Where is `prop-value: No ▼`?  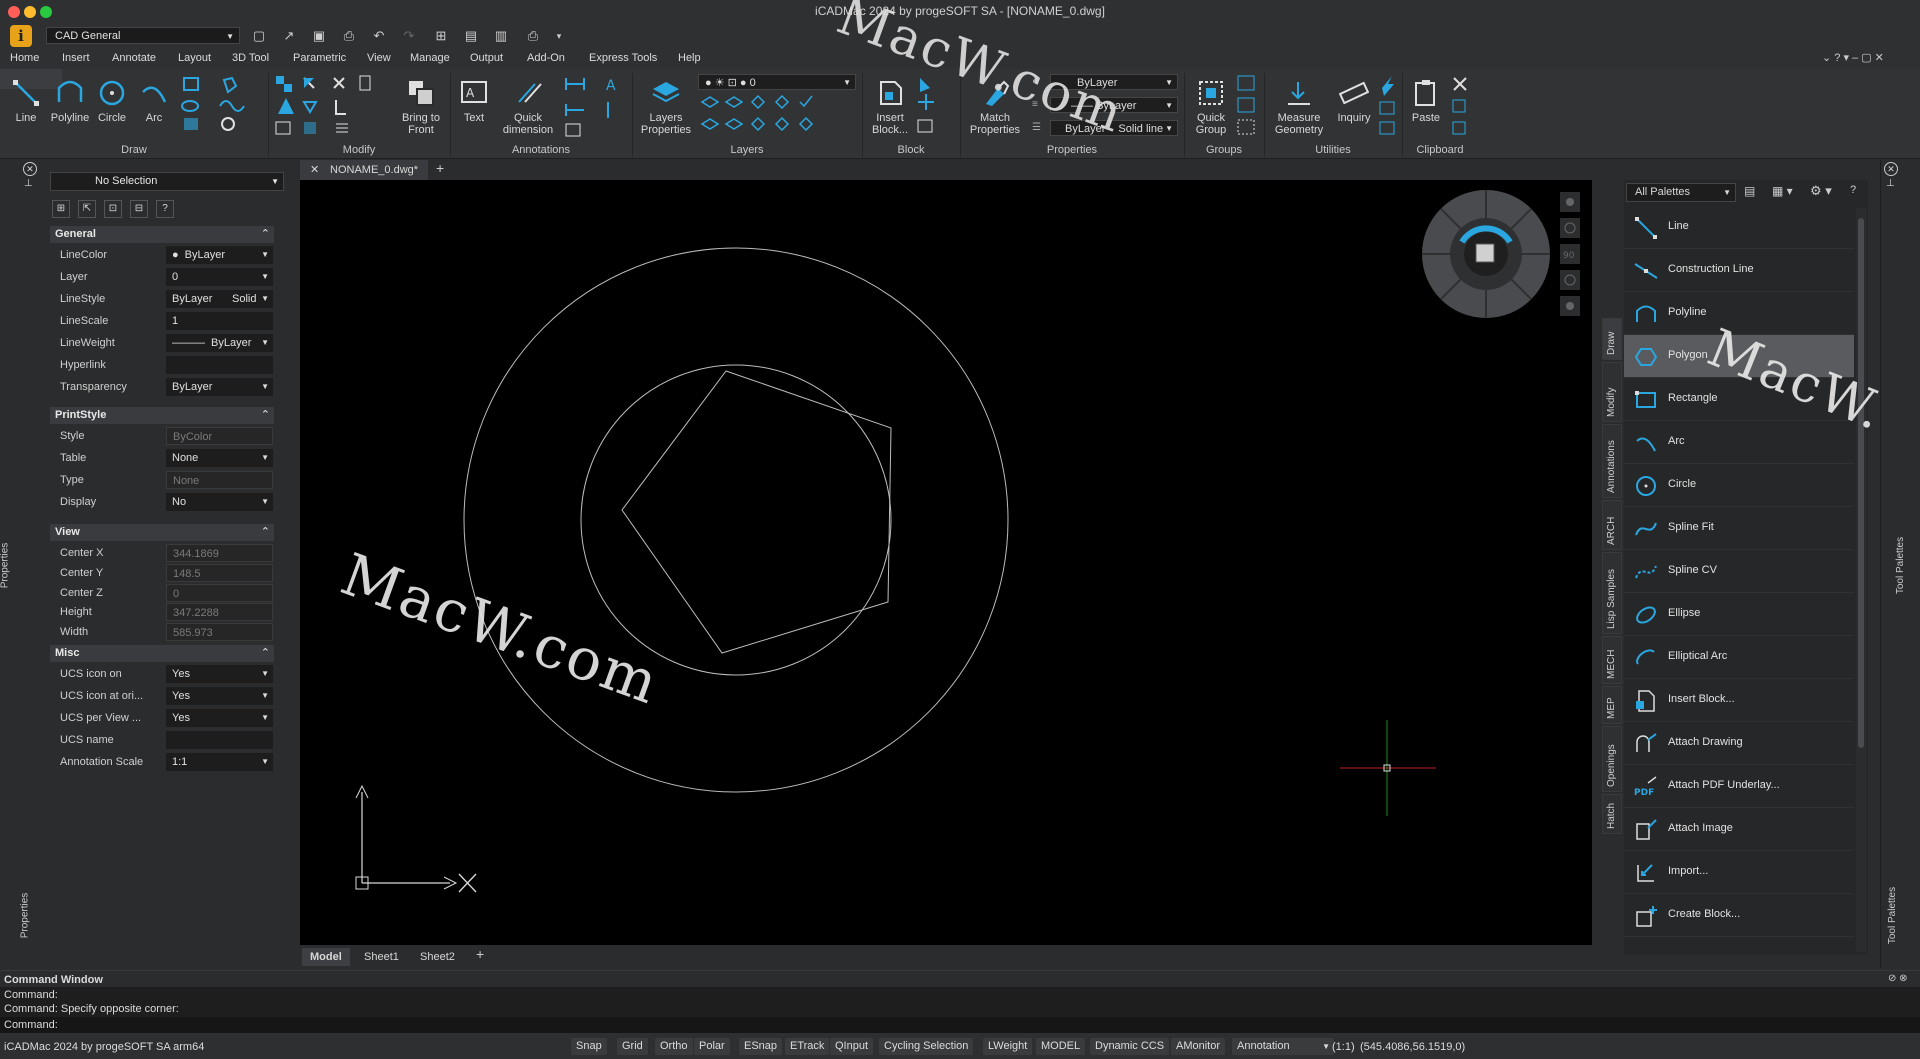 prop-value: No ▼ is located at coordinates (219, 502).